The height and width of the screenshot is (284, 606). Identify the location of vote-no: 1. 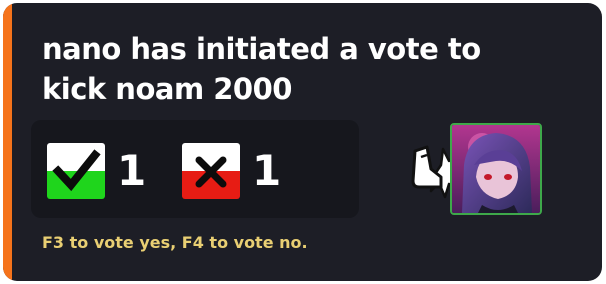
(231, 171).